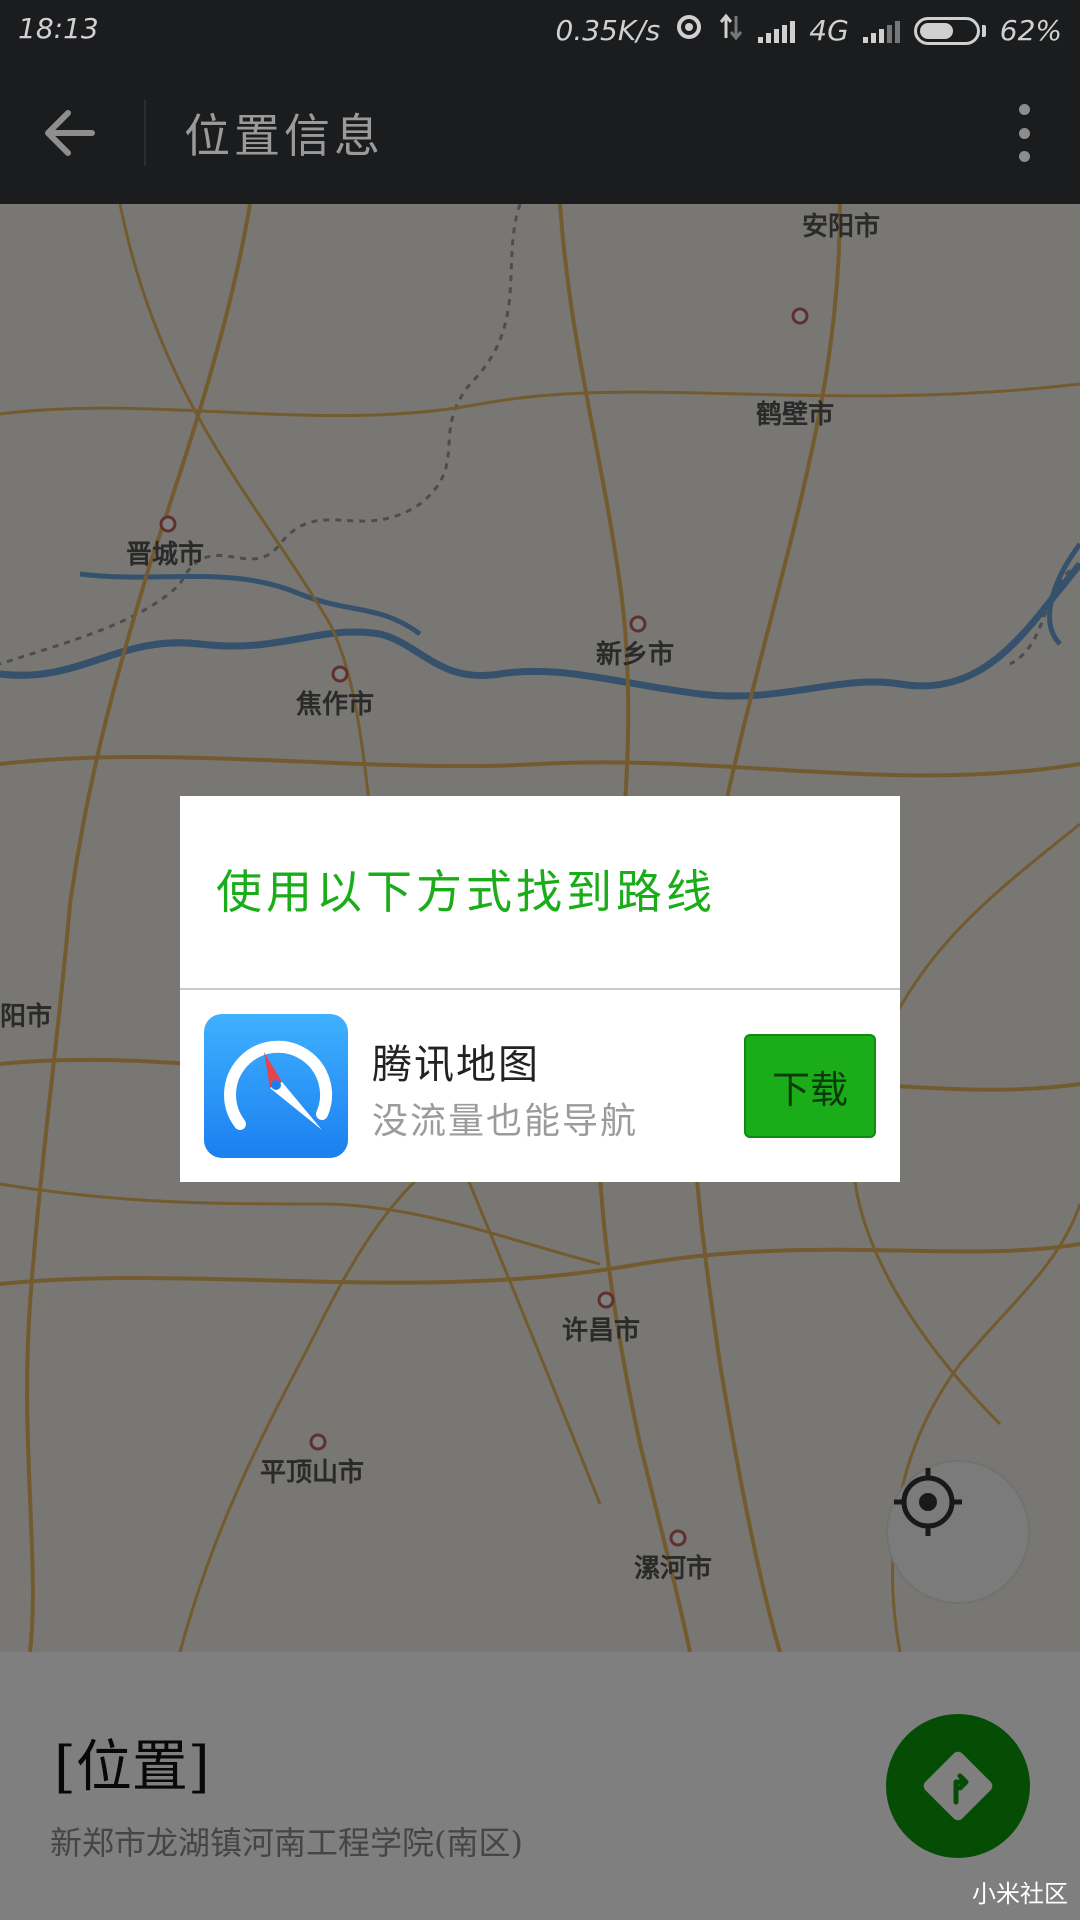 This screenshot has width=1080, height=1920. I want to click on back-button, so click(72, 133).